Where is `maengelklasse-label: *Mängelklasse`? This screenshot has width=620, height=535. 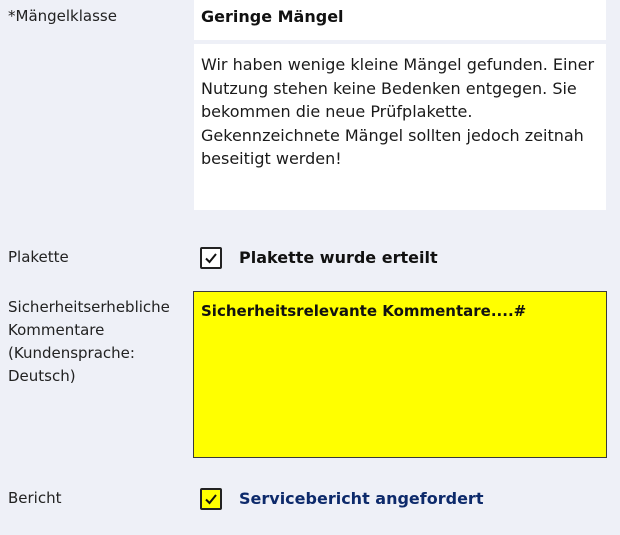
maengelklasse-label: *Mängelklasse is located at coordinates (62, 16).